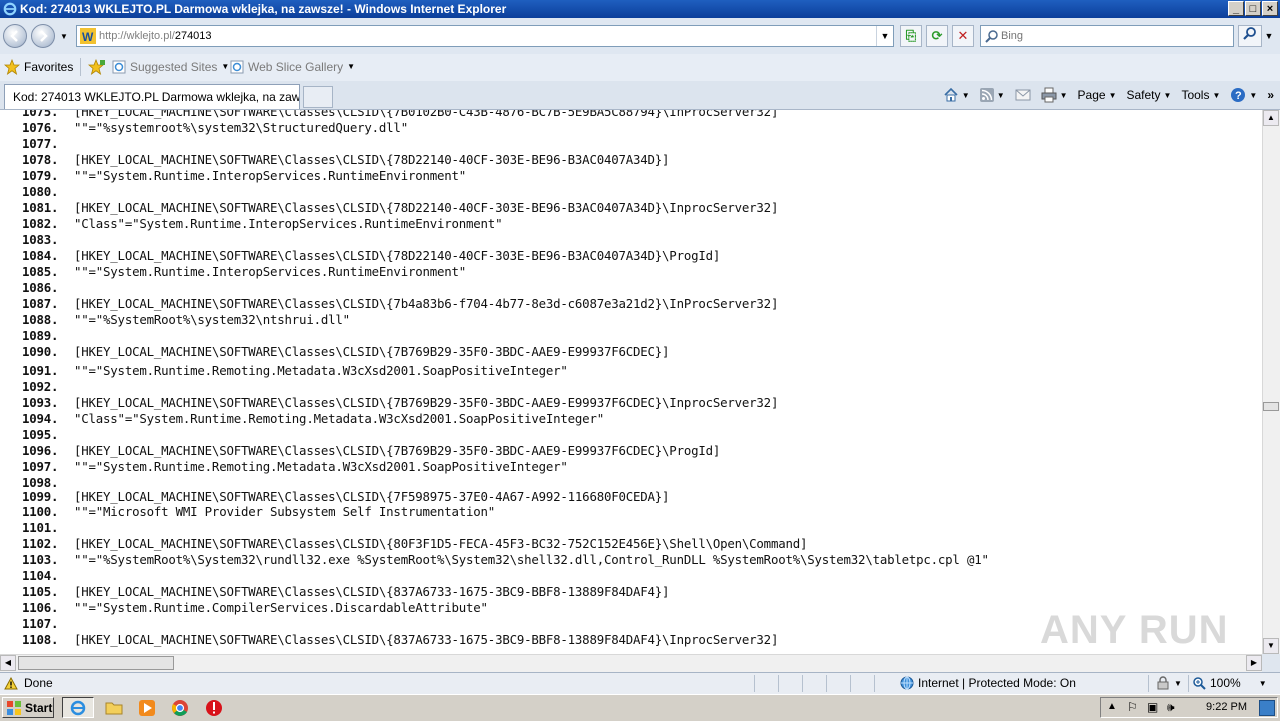  I want to click on code-line: 1104., so click(48, 576).